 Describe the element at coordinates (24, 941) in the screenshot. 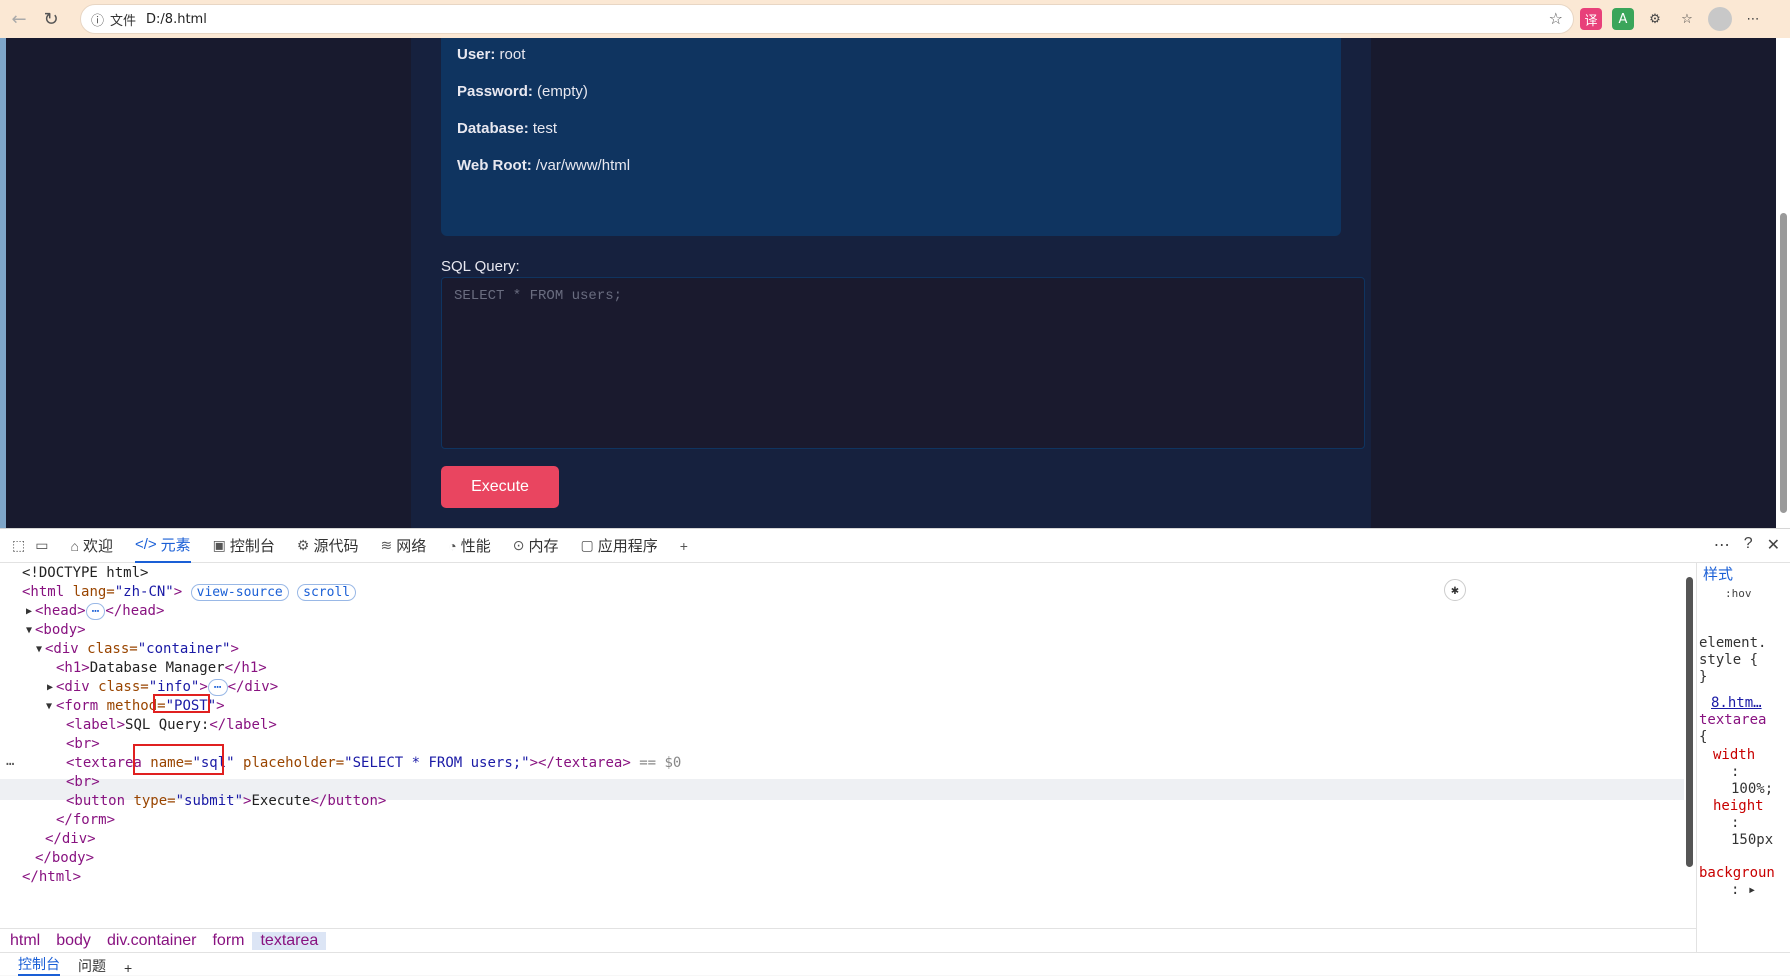

I see `breadcrumb-html: html` at that location.